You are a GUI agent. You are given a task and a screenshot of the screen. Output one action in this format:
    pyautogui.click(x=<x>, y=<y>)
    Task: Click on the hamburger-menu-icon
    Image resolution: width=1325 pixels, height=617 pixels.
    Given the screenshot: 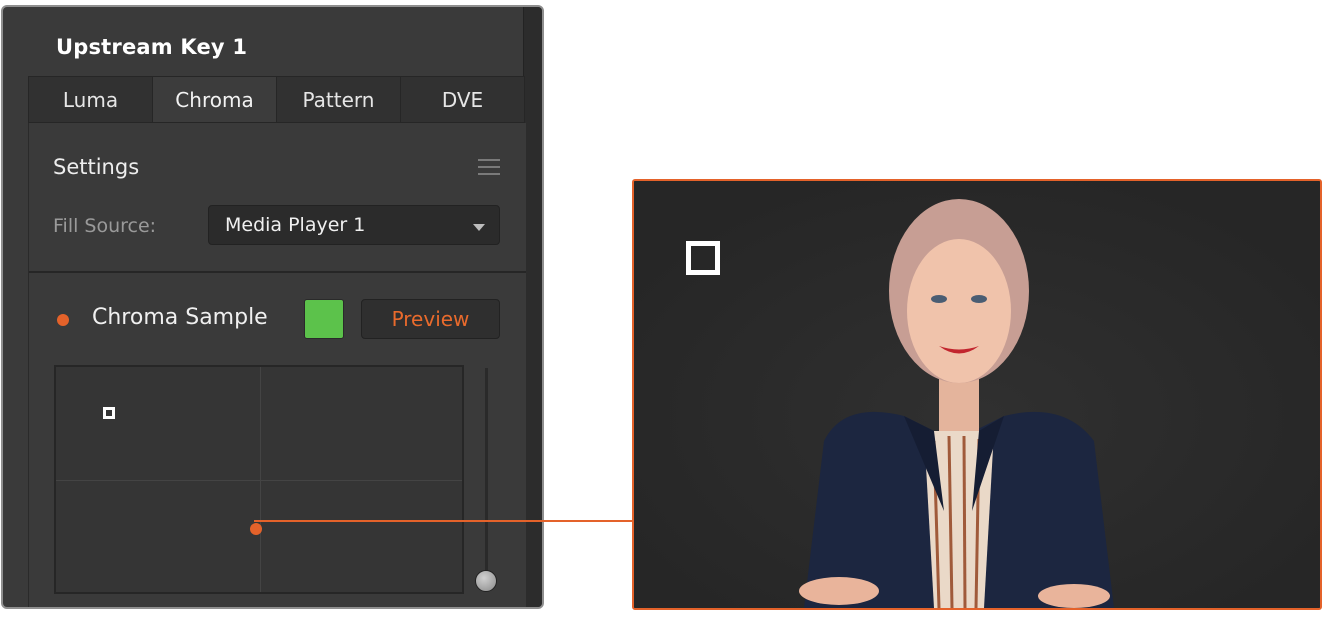 What is the action you would take?
    pyautogui.click(x=489, y=167)
    